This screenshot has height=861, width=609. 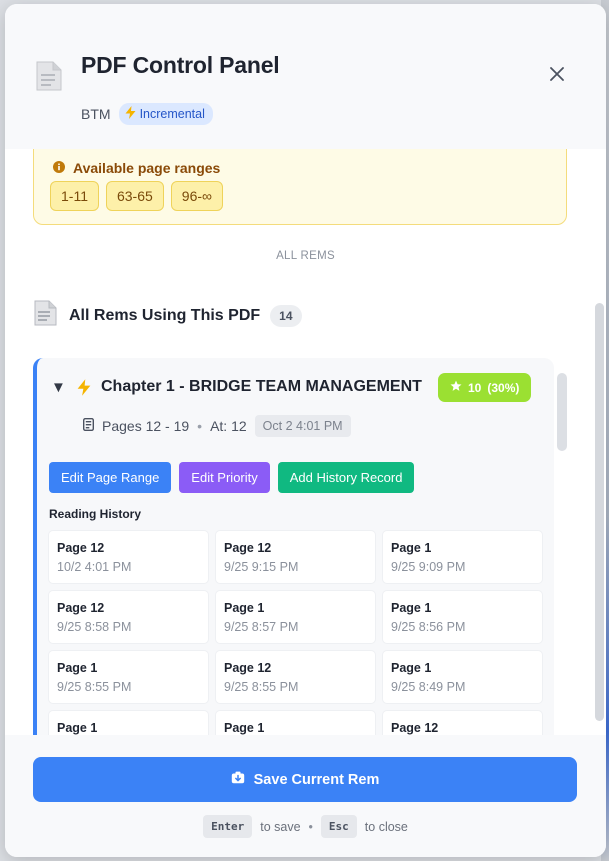 I want to click on mode-badge: Incremental, so click(x=165, y=114).